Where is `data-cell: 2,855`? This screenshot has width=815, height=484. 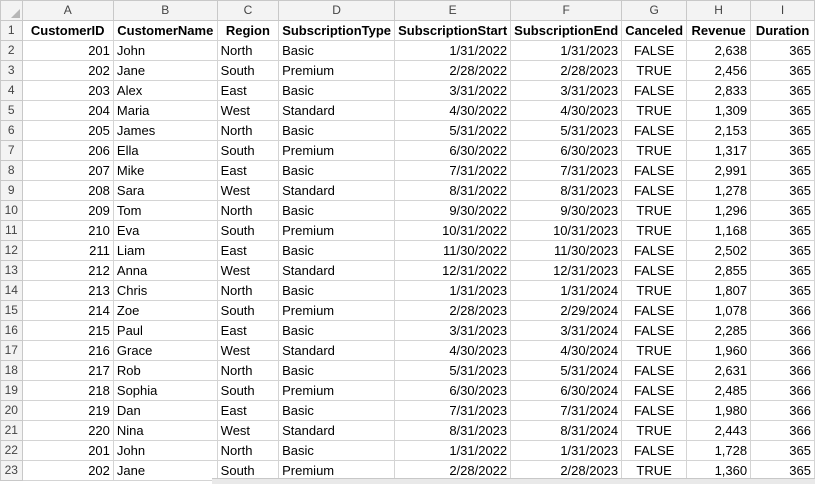 data-cell: 2,855 is located at coordinates (719, 270).